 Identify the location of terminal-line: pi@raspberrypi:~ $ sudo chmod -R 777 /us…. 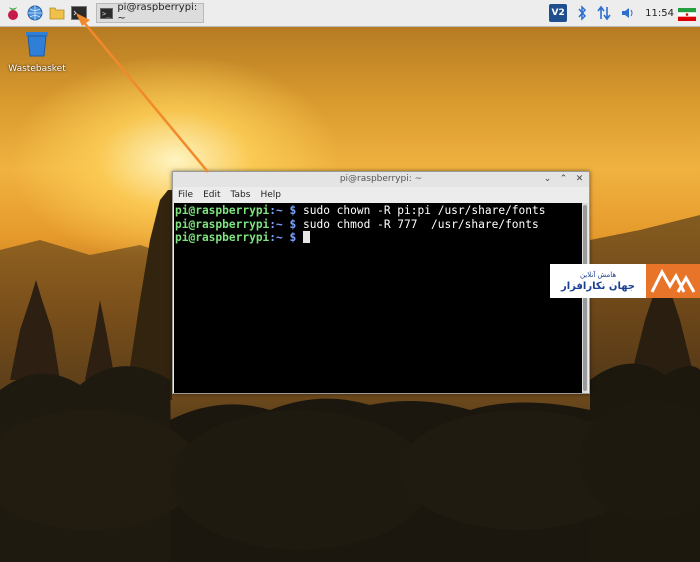
(379, 225).